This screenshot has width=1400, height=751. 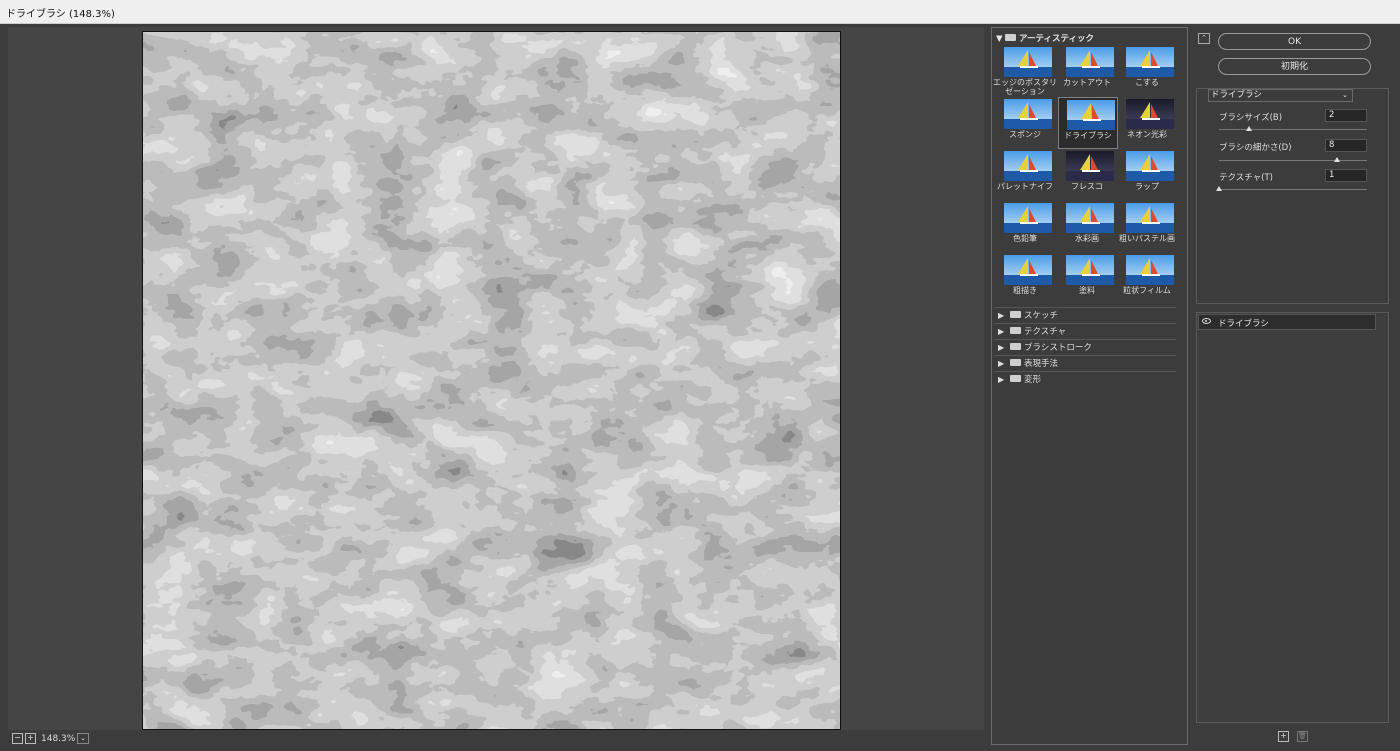 I want to click on filter-thumb-label: こする, so click(x=1147, y=82).